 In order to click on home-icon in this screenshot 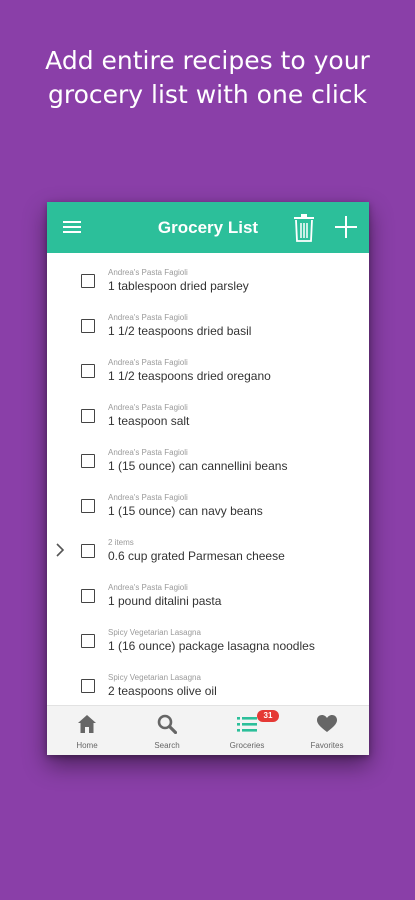, I will do `click(87, 724)`.